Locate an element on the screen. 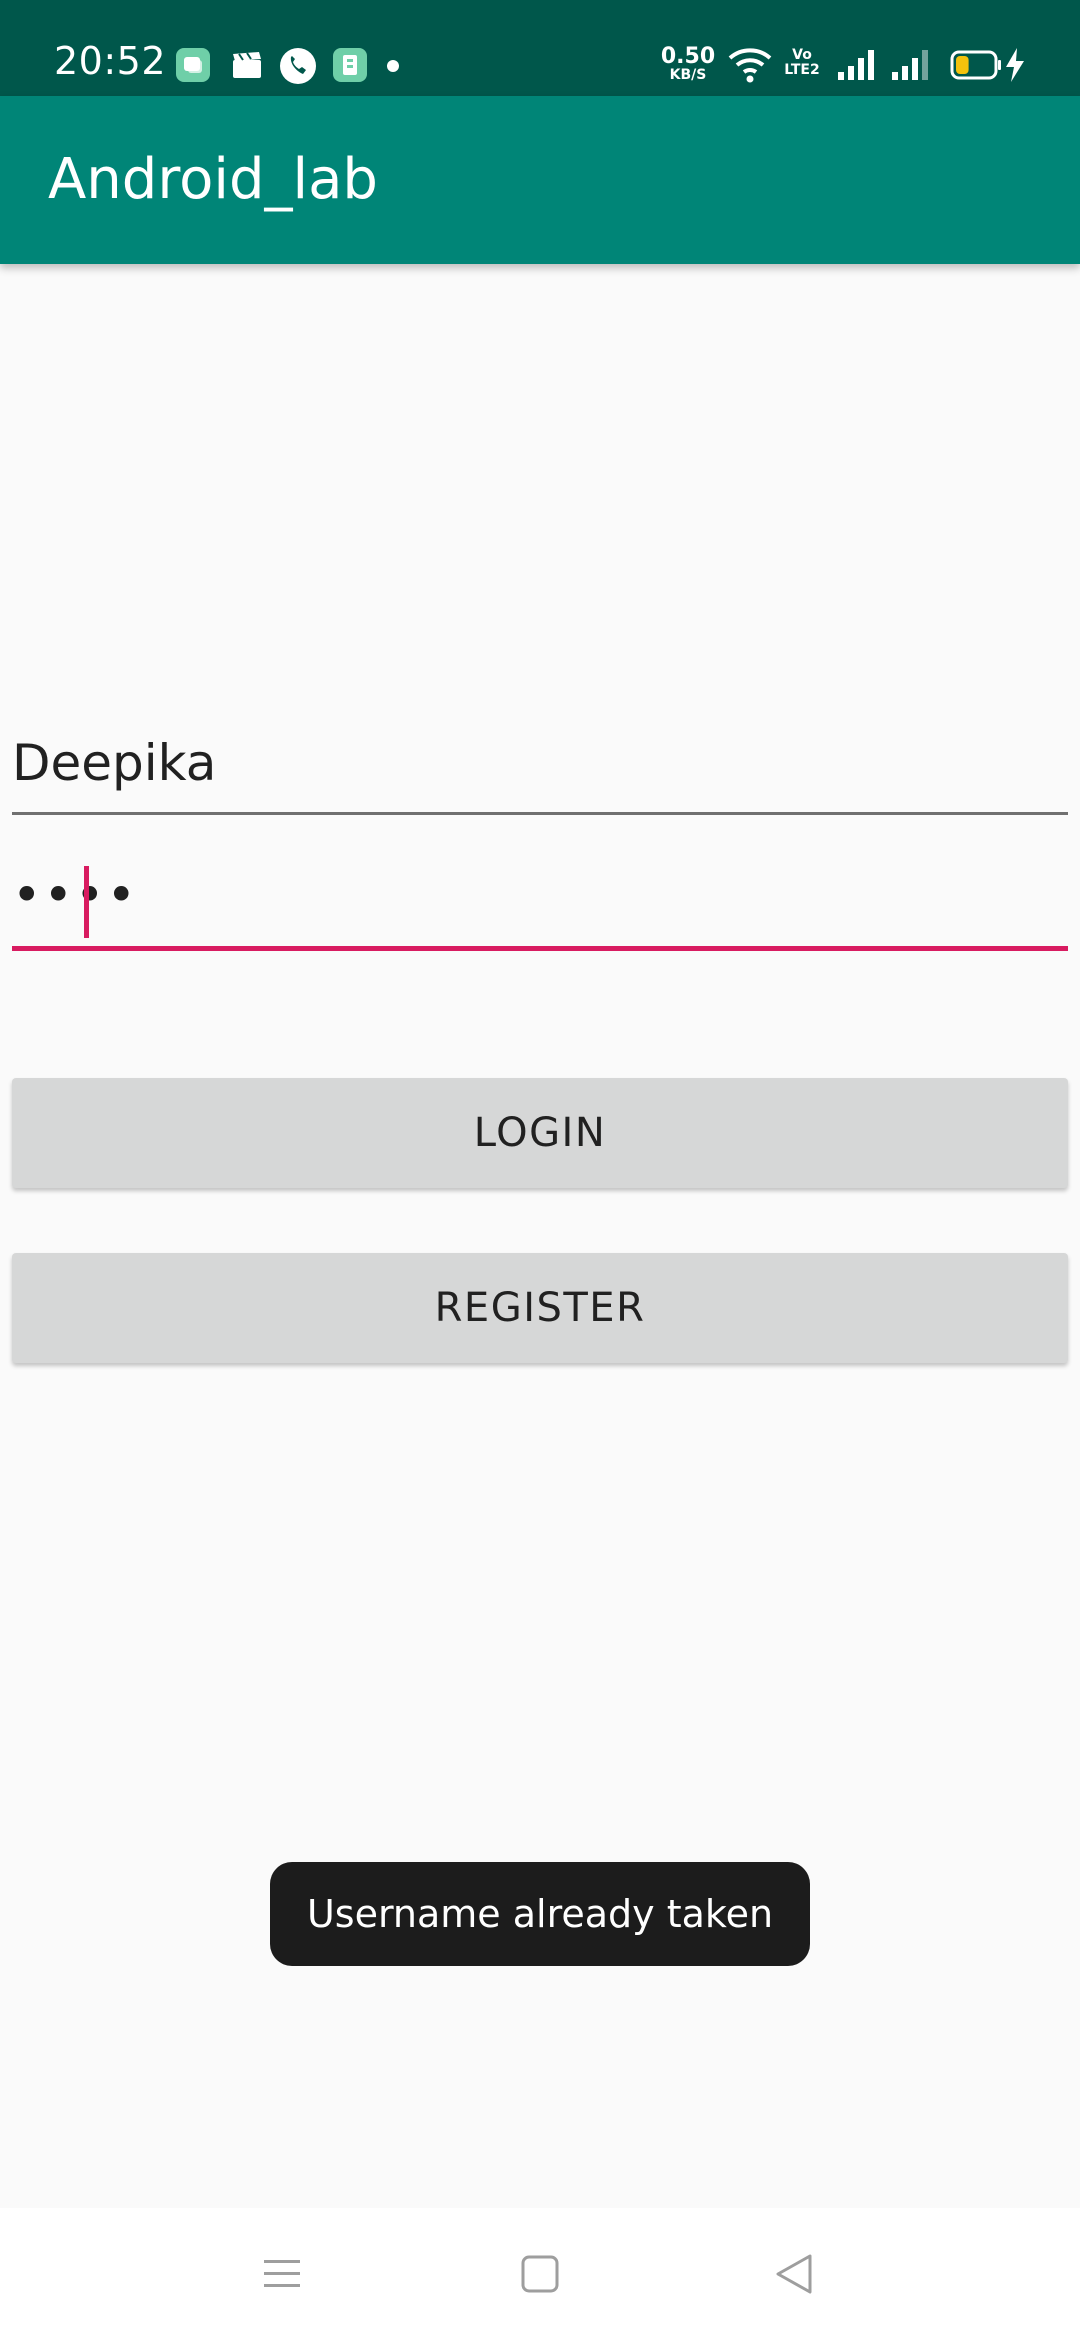 This screenshot has height=2340, width=1080. navigation-bar is located at coordinates (540, 2274).